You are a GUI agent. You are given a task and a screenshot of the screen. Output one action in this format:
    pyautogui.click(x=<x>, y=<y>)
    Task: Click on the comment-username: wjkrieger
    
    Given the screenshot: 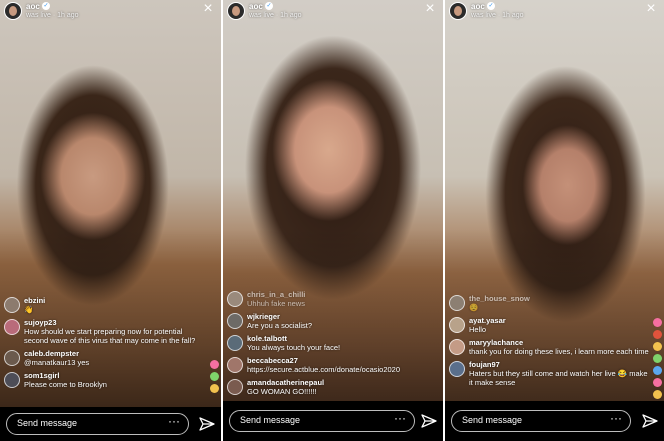 What is the action you would take?
    pyautogui.click(x=338, y=316)
    